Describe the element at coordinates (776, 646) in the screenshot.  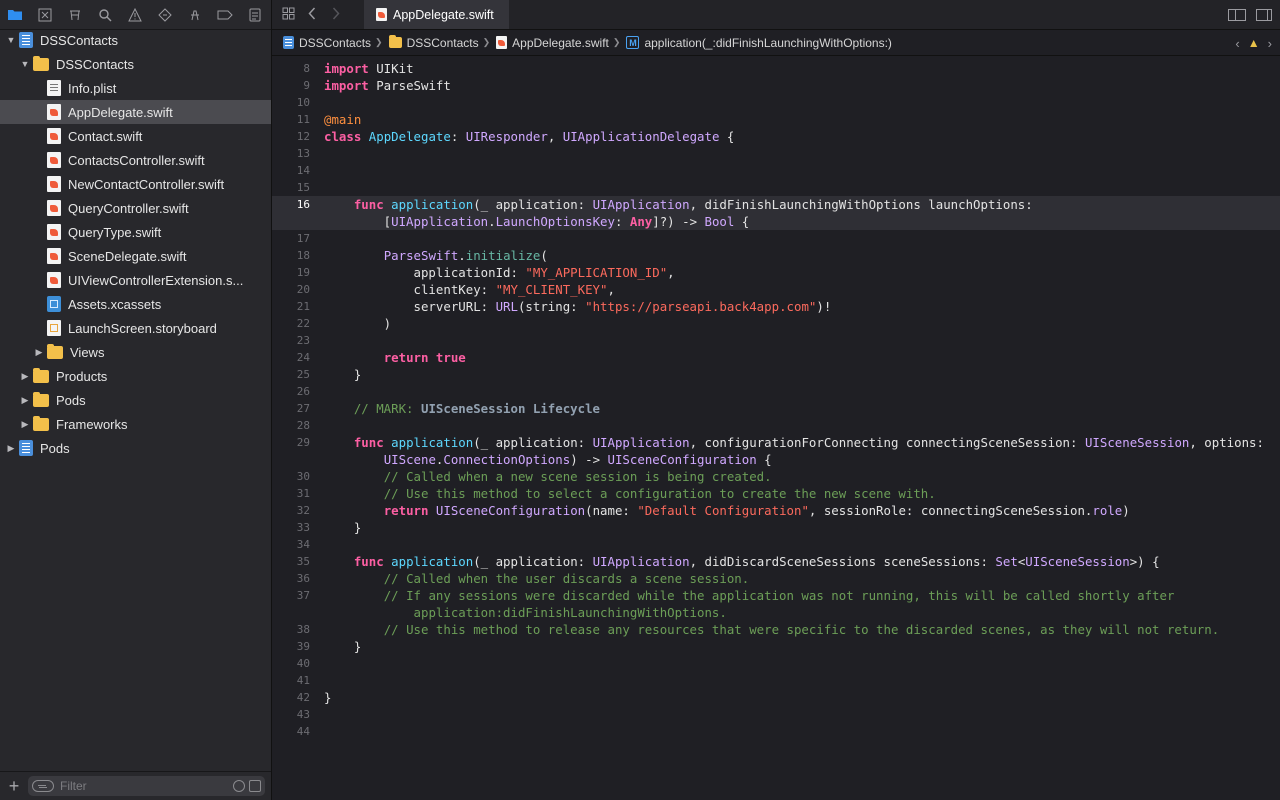
I see `code-line: 39 }` at that location.